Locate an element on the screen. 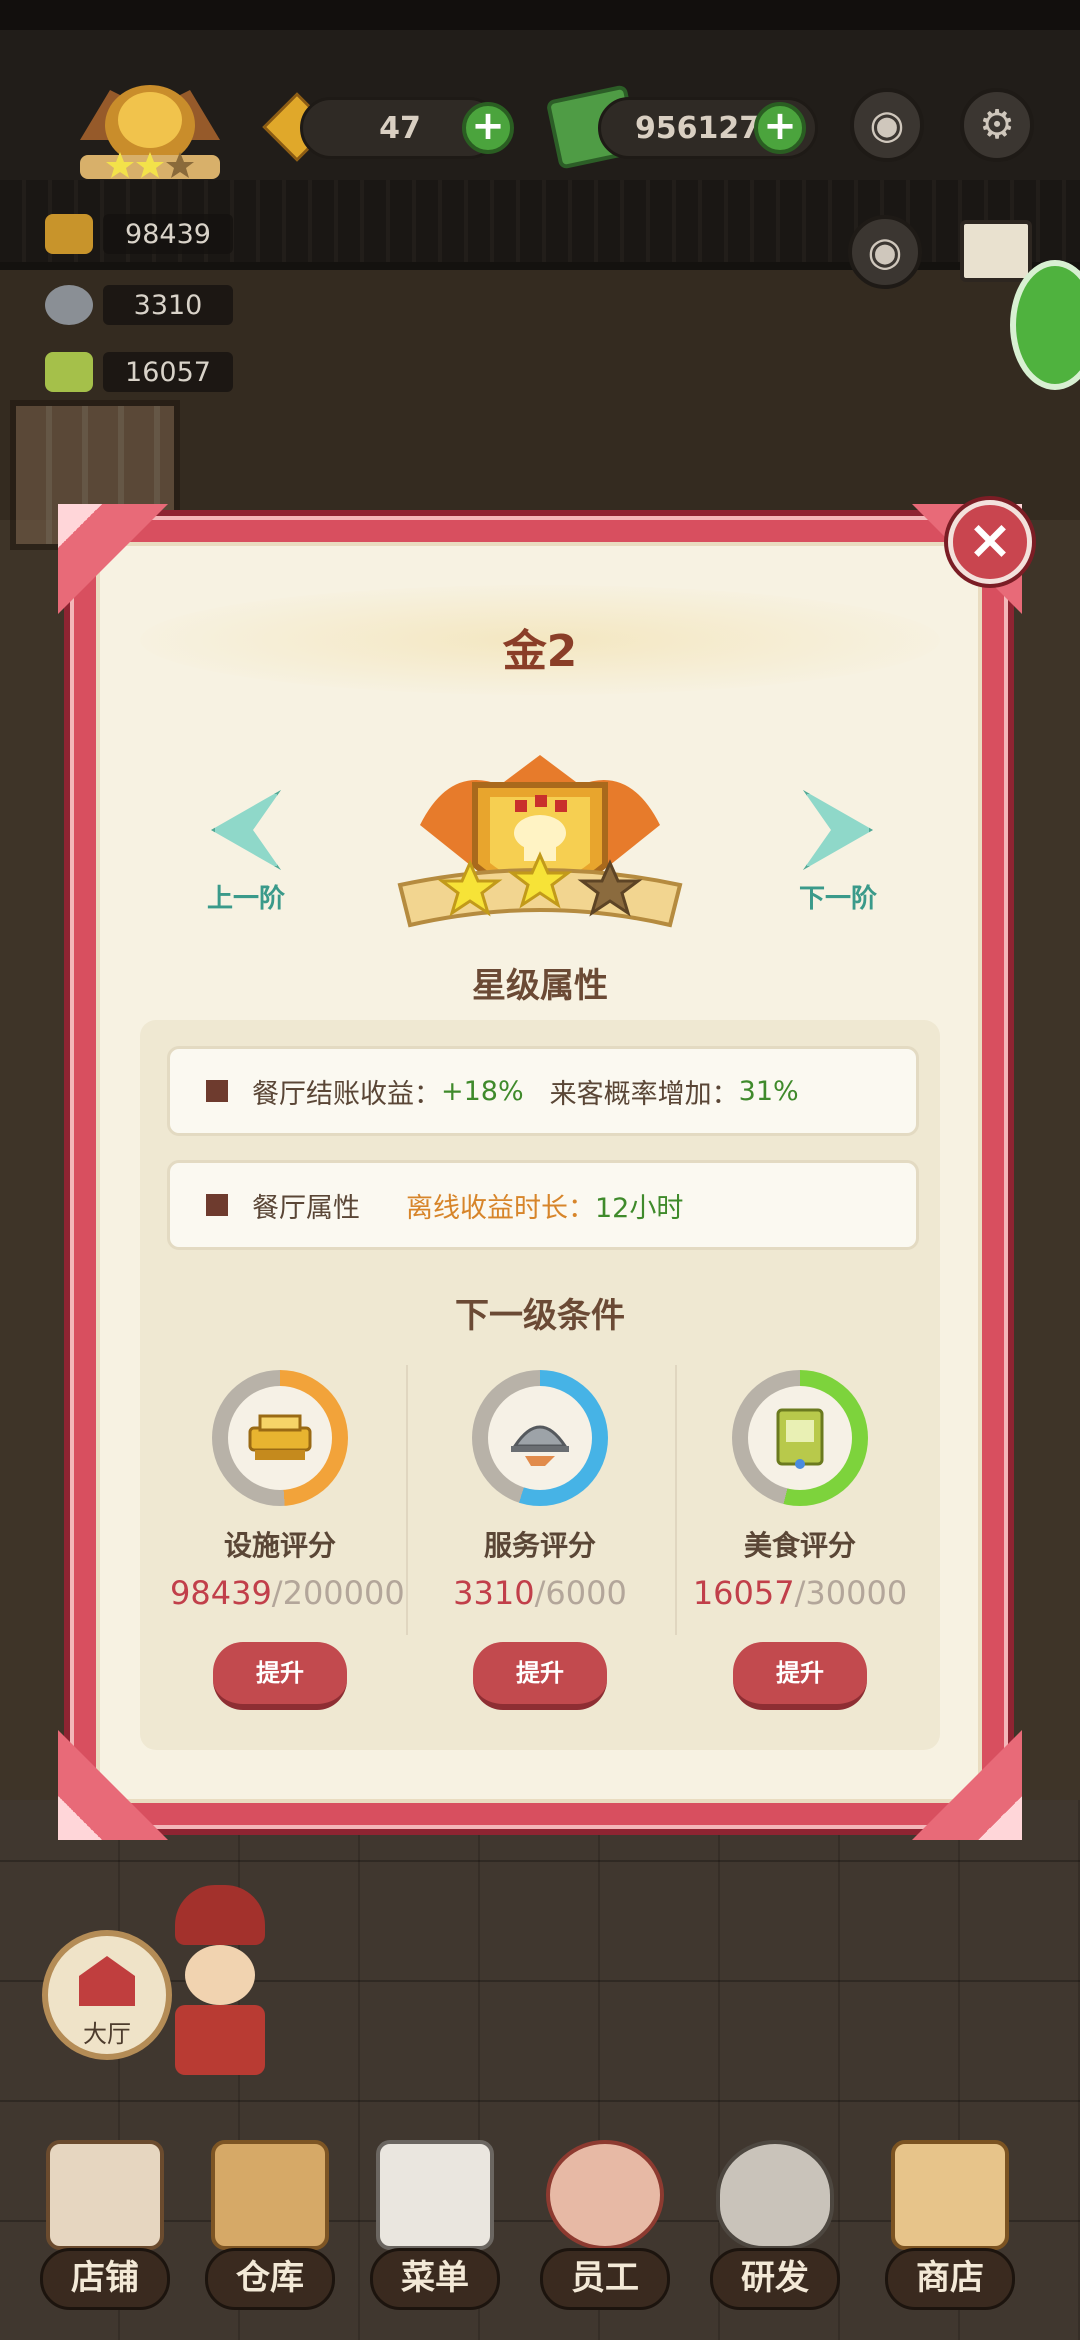 Image resolution: width=1080 pixels, height=2340 pixels. nav-shop-front: 店铺 is located at coordinates (105, 2225).